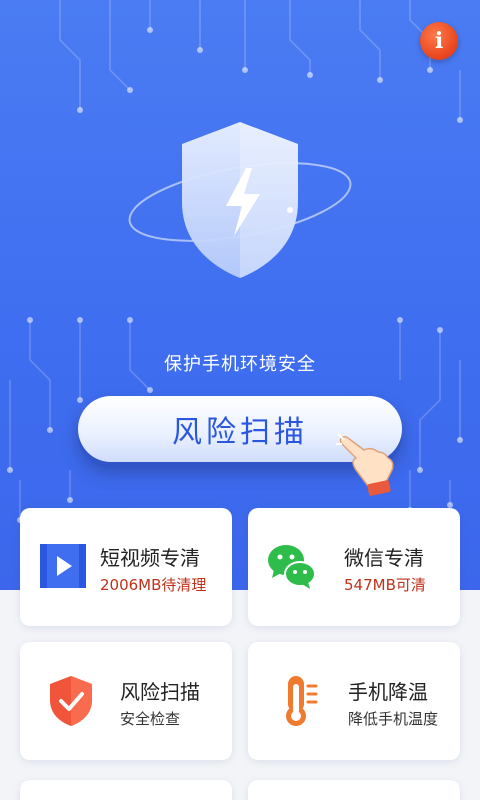  What do you see at coordinates (240, 200) in the screenshot?
I see `shield-bolt-icon` at bounding box center [240, 200].